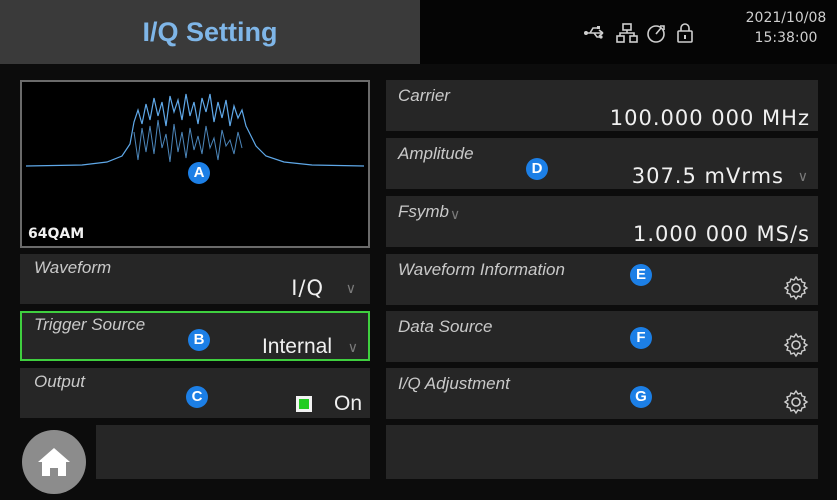 This screenshot has width=837, height=500. What do you see at coordinates (602, 393) in the screenshot?
I see `iq-adjustment-panel: I/Q Adjustment G` at bounding box center [602, 393].